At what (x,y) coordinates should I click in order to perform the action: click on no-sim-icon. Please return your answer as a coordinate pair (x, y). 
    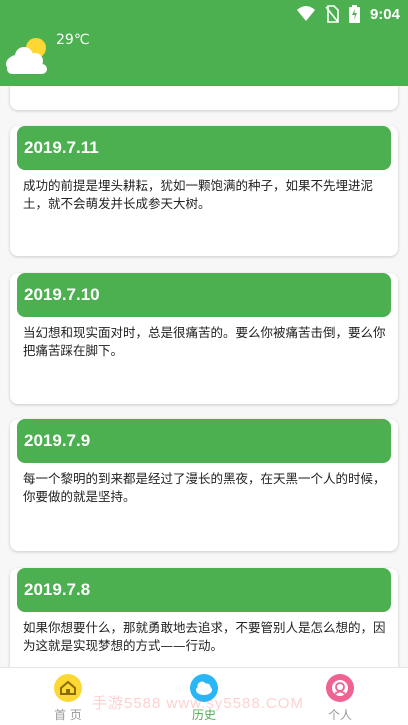
    Looking at the image, I should click on (332, 14).